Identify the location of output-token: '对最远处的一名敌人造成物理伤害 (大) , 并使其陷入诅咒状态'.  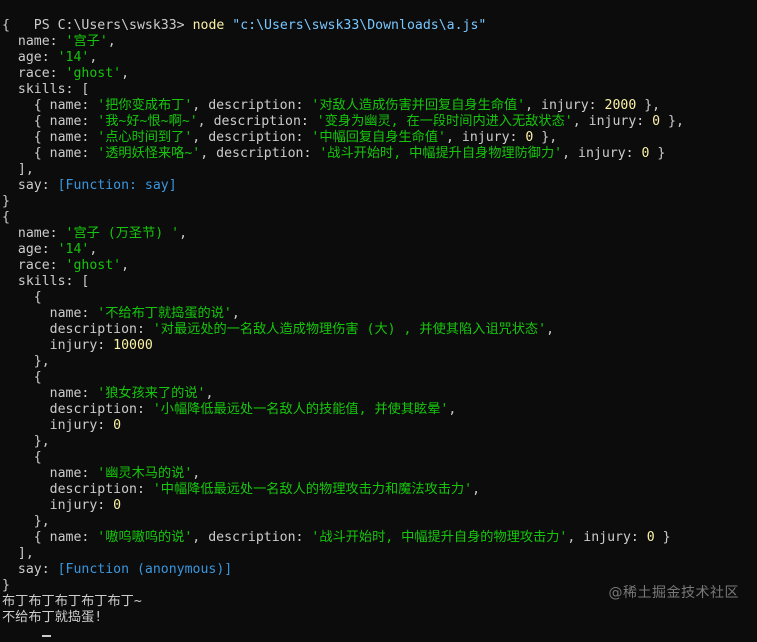
(349, 329).